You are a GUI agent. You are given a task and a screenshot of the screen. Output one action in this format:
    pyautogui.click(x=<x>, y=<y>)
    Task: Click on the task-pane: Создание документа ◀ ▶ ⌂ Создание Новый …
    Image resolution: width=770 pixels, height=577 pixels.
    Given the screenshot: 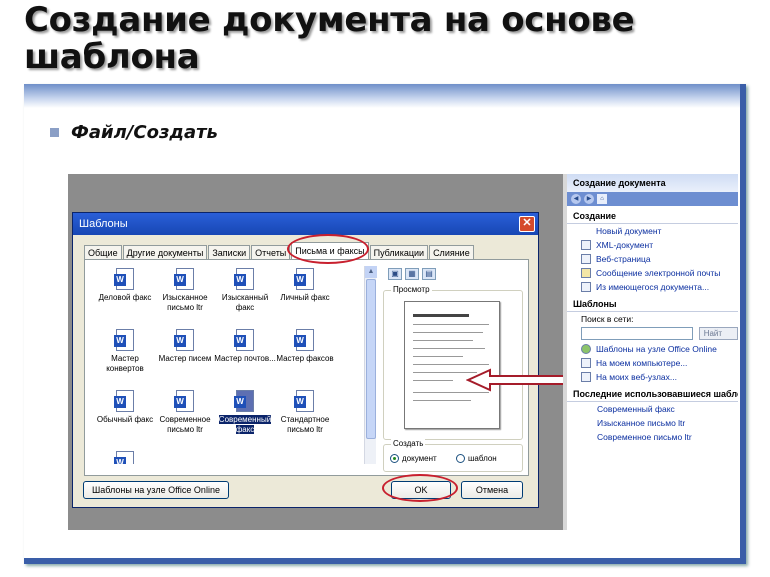 What is the action you would take?
    pyautogui.click(x=650, y=352)
    